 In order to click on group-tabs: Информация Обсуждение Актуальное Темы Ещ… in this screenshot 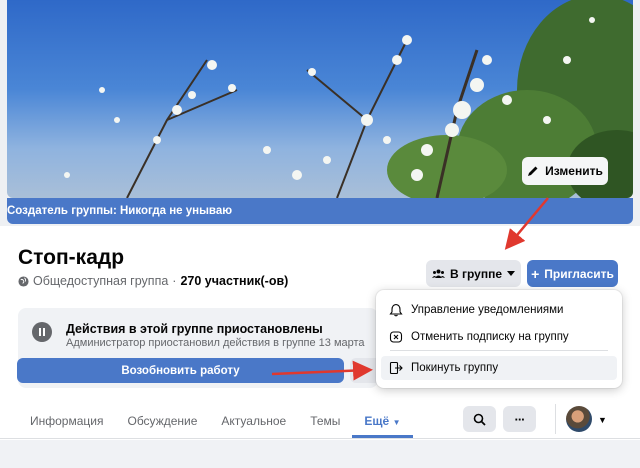, I will do `click(215, 420)`.